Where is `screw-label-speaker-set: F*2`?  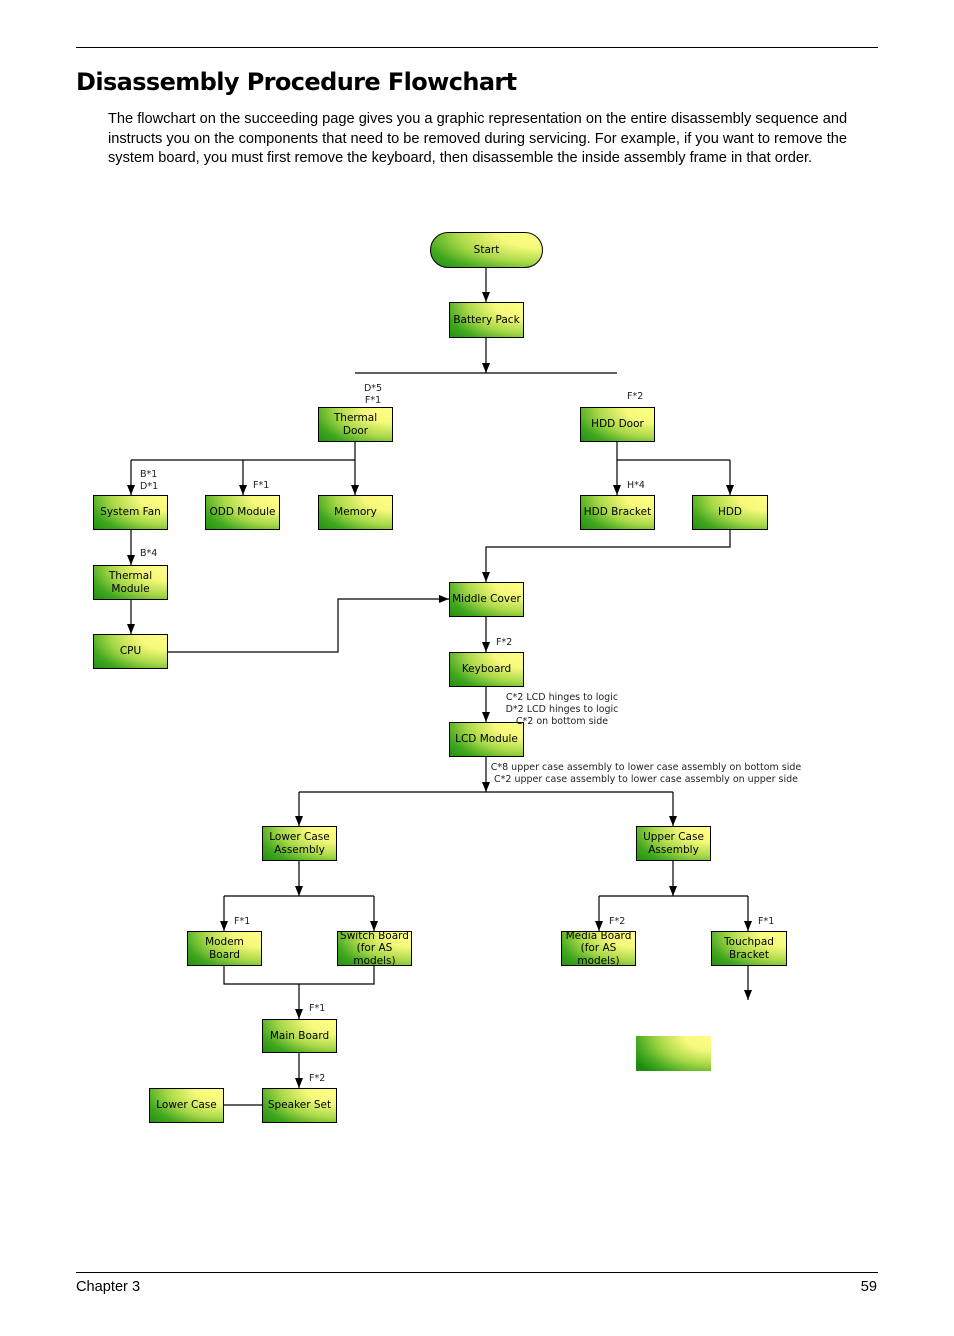 screw-label-speaker-set: F*2 is located at coordinates (317, 1078).